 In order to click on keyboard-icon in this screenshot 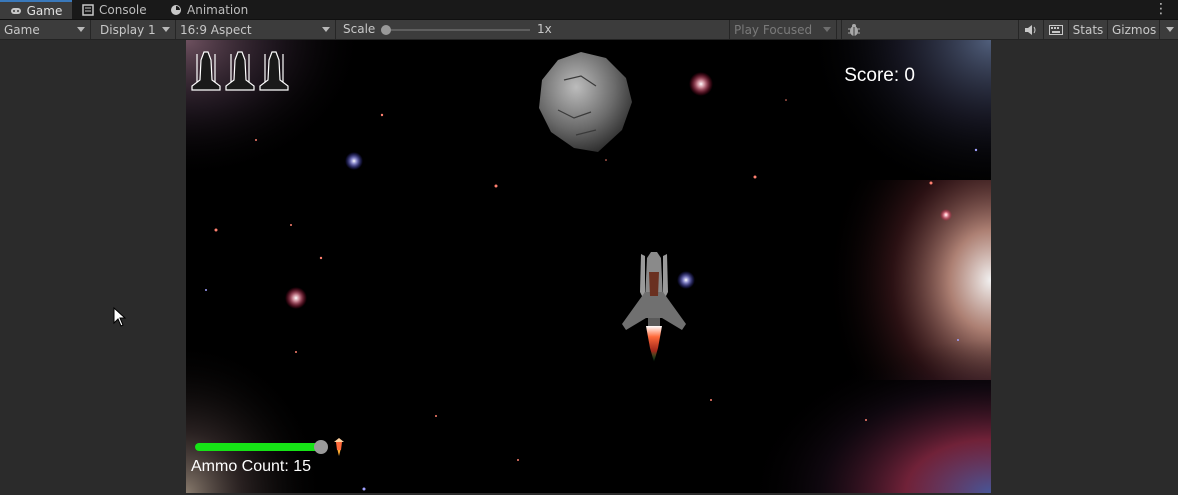, I will do `click(1056, 29)`.